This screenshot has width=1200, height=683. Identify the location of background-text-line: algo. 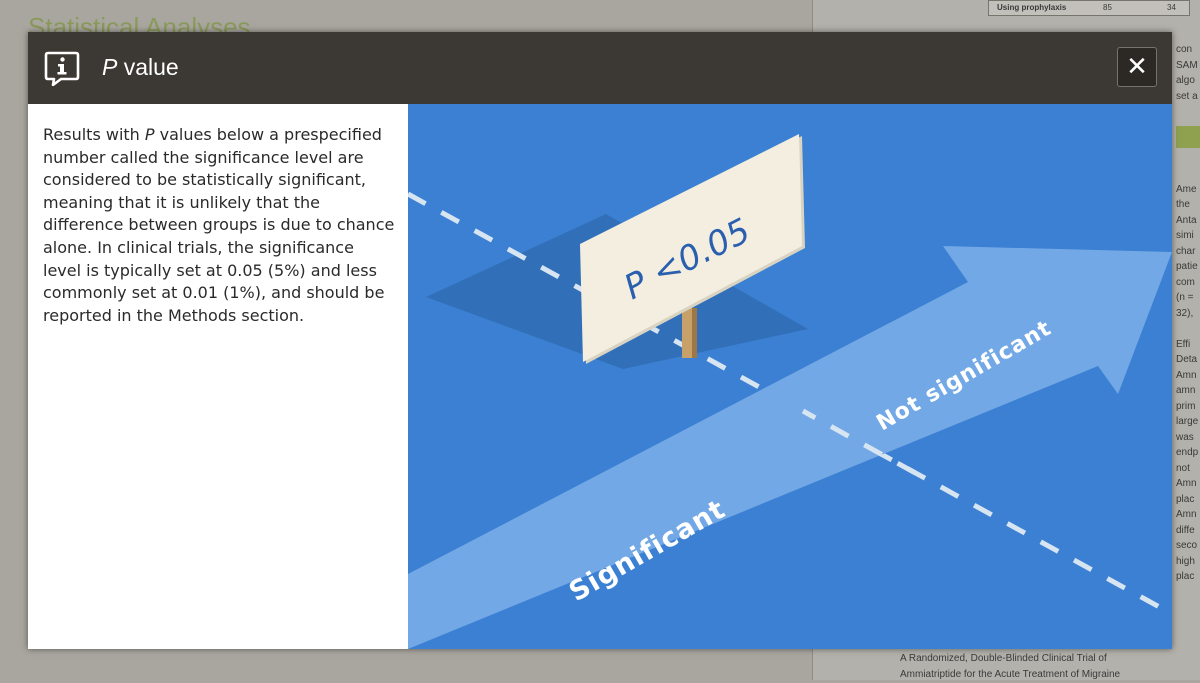
(1185, 80).